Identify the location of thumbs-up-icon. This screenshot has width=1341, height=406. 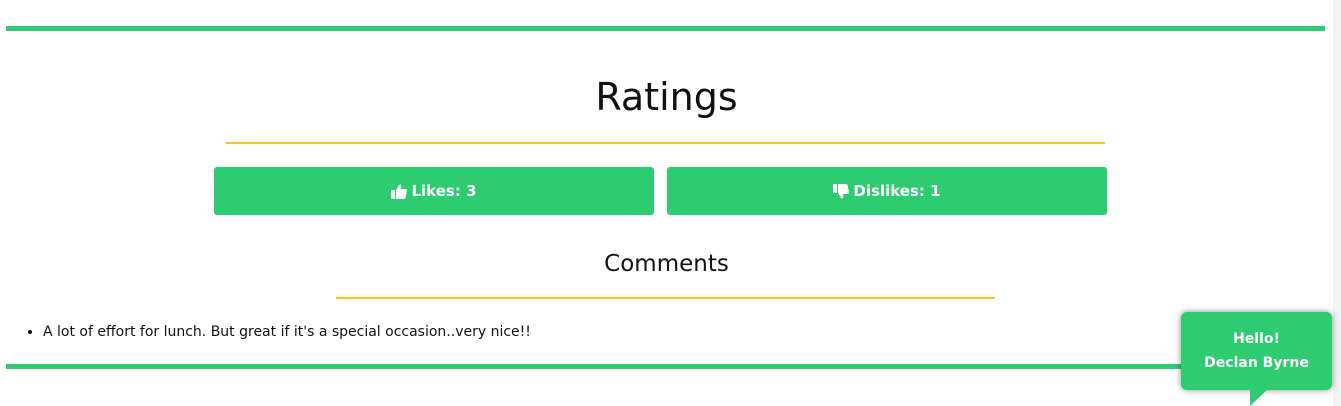
(399, 191).